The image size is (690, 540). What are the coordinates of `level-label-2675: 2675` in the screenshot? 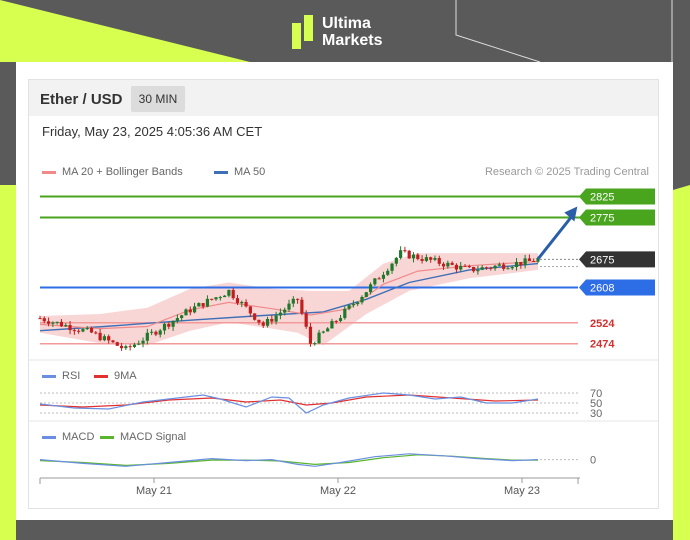 It's located at (602, 260).